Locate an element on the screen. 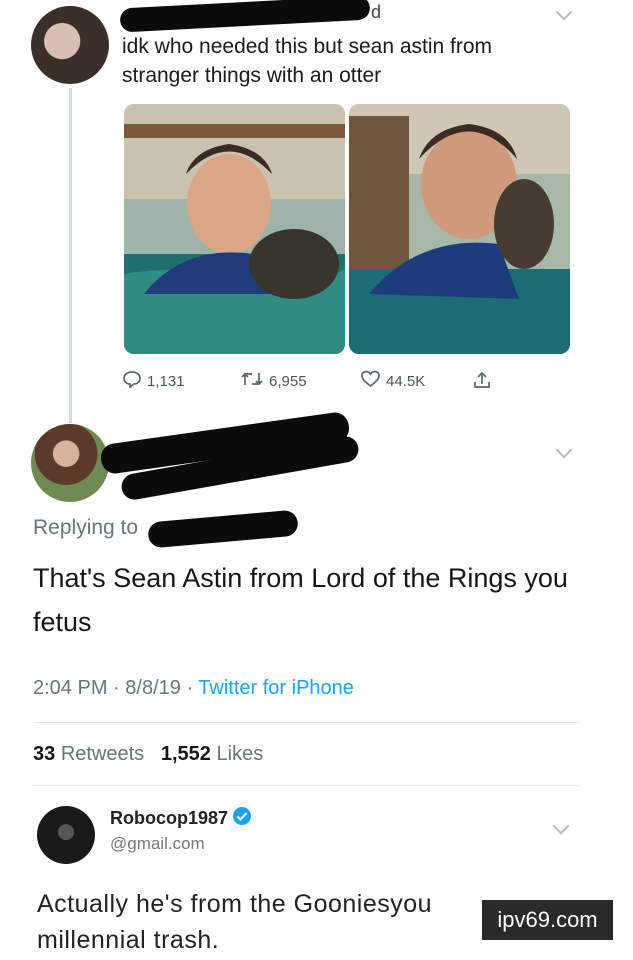 This screenshot has height=960, width=633. reply-icon is located at coordinates (132, 381).